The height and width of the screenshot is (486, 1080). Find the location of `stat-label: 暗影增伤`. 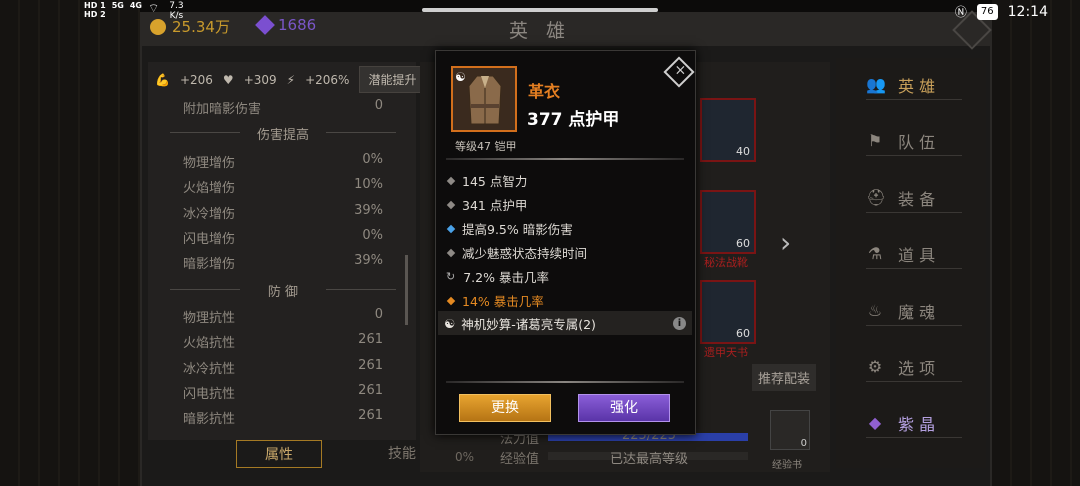

stat-label: 暗影增伤 is located at coordinates (209, 264).